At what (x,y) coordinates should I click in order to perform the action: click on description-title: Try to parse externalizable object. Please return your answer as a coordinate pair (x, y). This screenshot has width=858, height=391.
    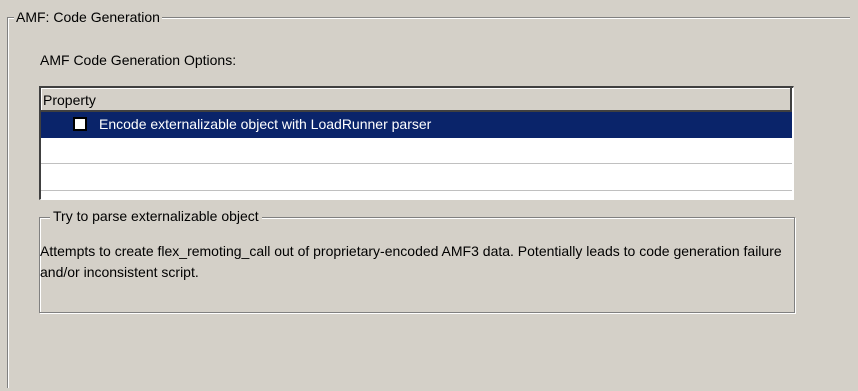
    Looking at the image, I should click on (156, 216).